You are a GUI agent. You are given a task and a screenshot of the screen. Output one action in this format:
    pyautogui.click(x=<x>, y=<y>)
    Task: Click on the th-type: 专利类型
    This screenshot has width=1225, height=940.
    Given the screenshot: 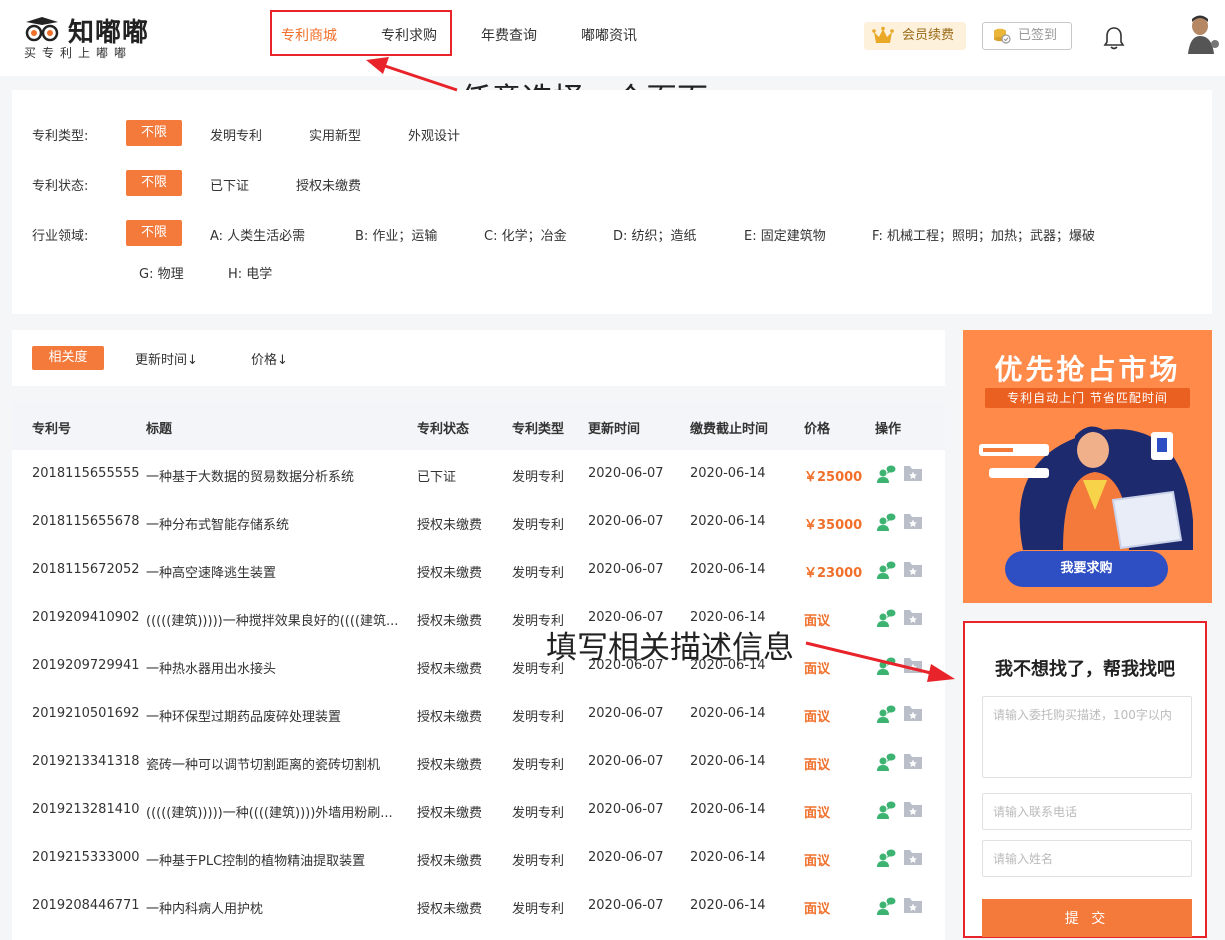 What is the action you would take?
    pyautogui.click(x=538, y=429)
    